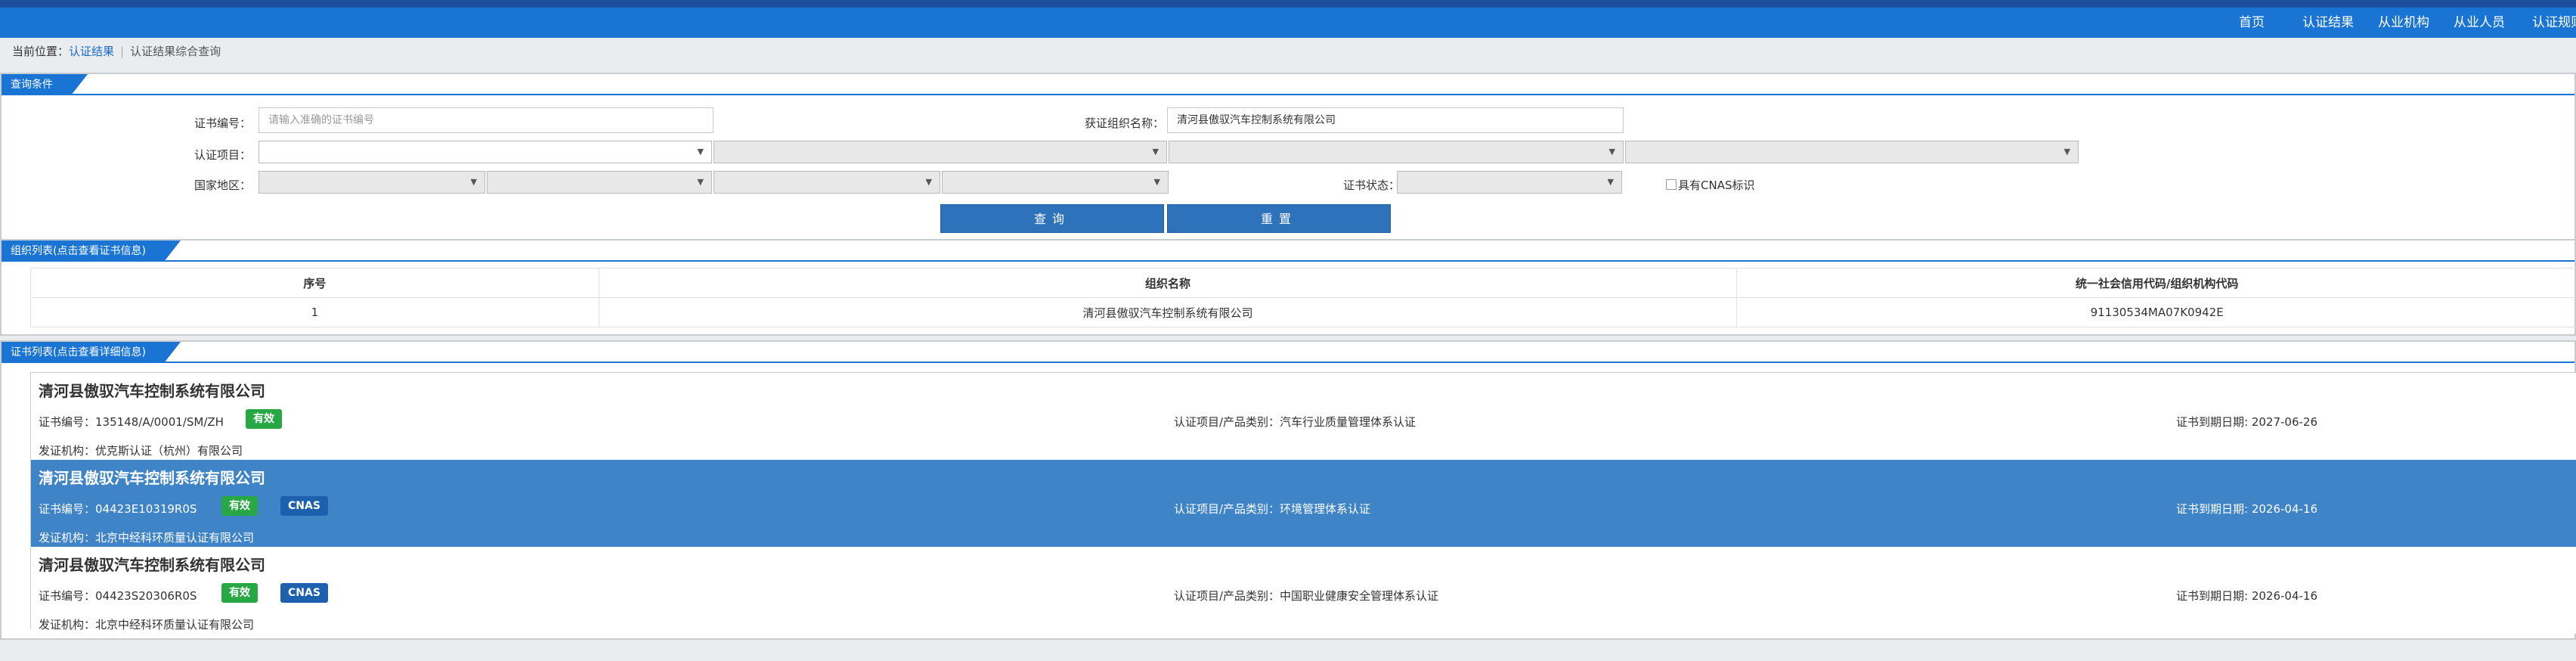  I want to click on region-select-3: ▼, so click(827, 182).